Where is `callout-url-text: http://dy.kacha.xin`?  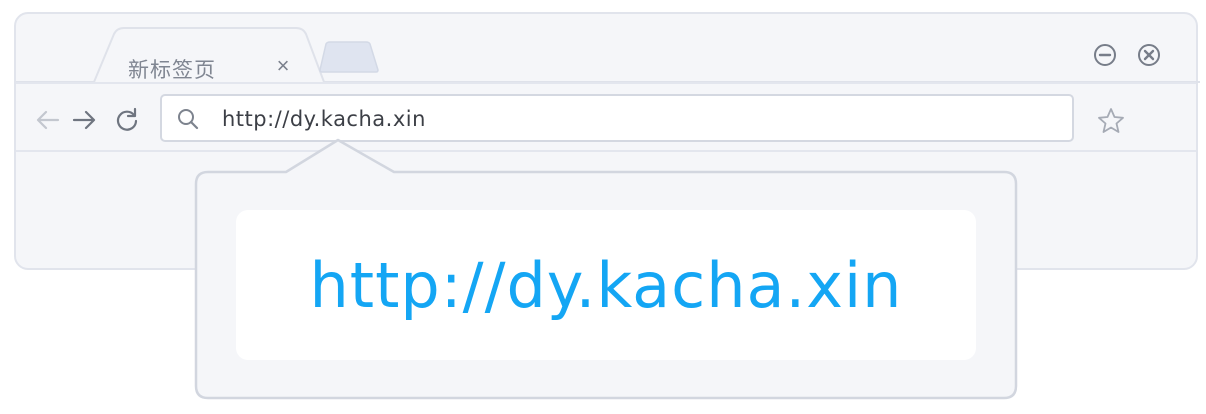
callout-url-text: http://dy.kacha.xin is located at coordinates (606, 285).